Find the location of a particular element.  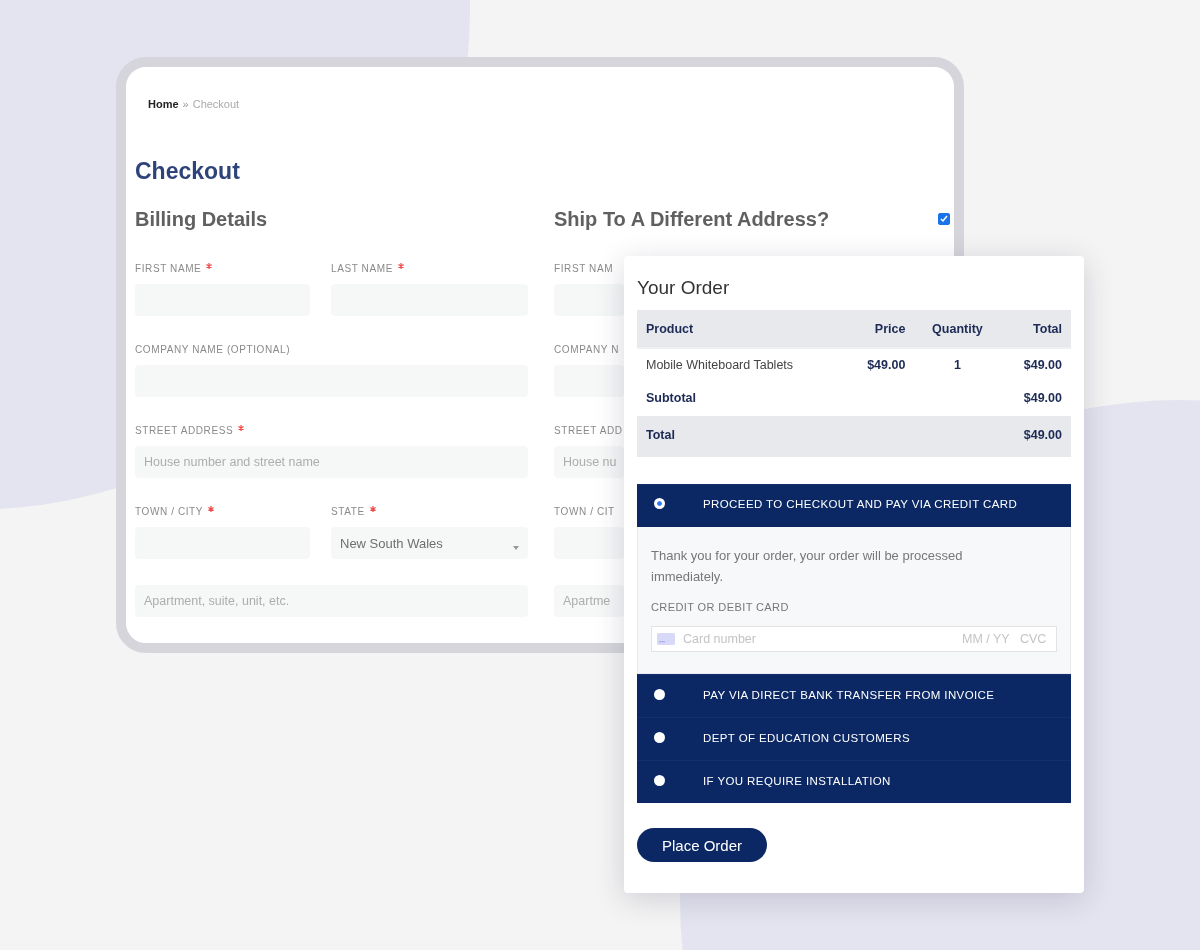

breadcrumb-link: Home is located at coordinates (163, 104).